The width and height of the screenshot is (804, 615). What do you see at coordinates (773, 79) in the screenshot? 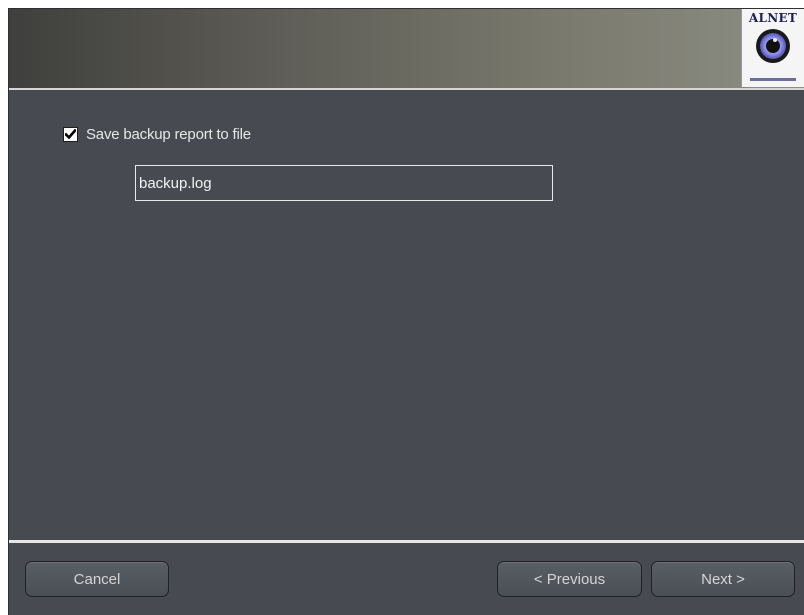
I see `logo-underline` at bounding box center [773, 79].